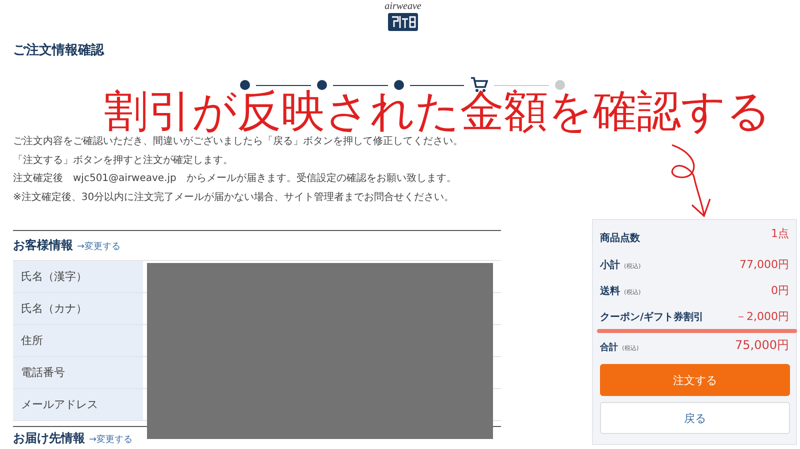  Describe the element at coordinates (234, 197) in the screenshot. I see `notice-text: ※注文確定後、30分以内に注文完了メールが届かない場合、サイト管理者までお問合せください。` at that location.